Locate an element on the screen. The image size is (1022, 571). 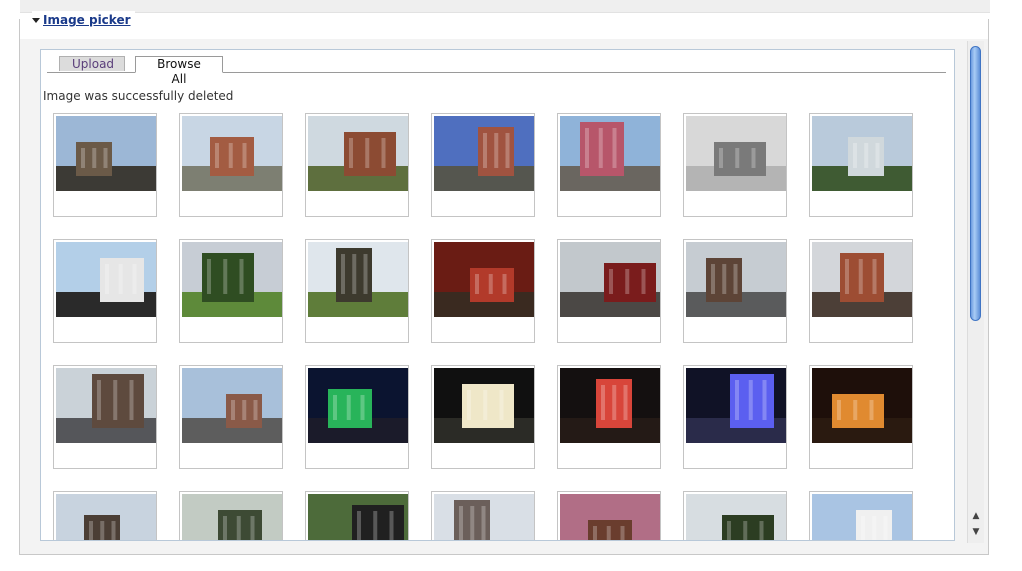
top-strip is located at coordinates (505, 6).